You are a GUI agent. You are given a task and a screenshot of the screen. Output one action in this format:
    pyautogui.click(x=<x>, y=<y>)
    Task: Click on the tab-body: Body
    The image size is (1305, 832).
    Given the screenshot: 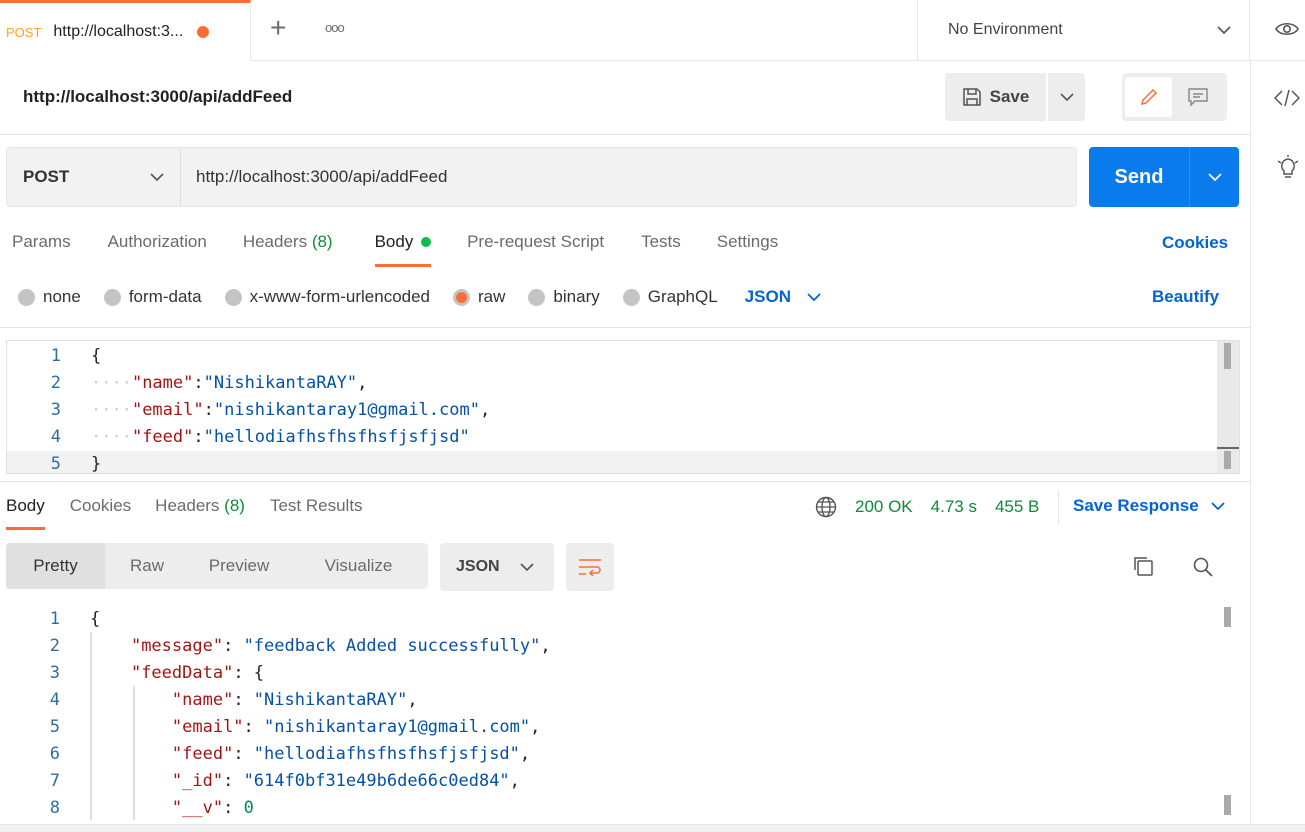 What is the action you would take?
    pyautogui.click(x=403, y=249)
    